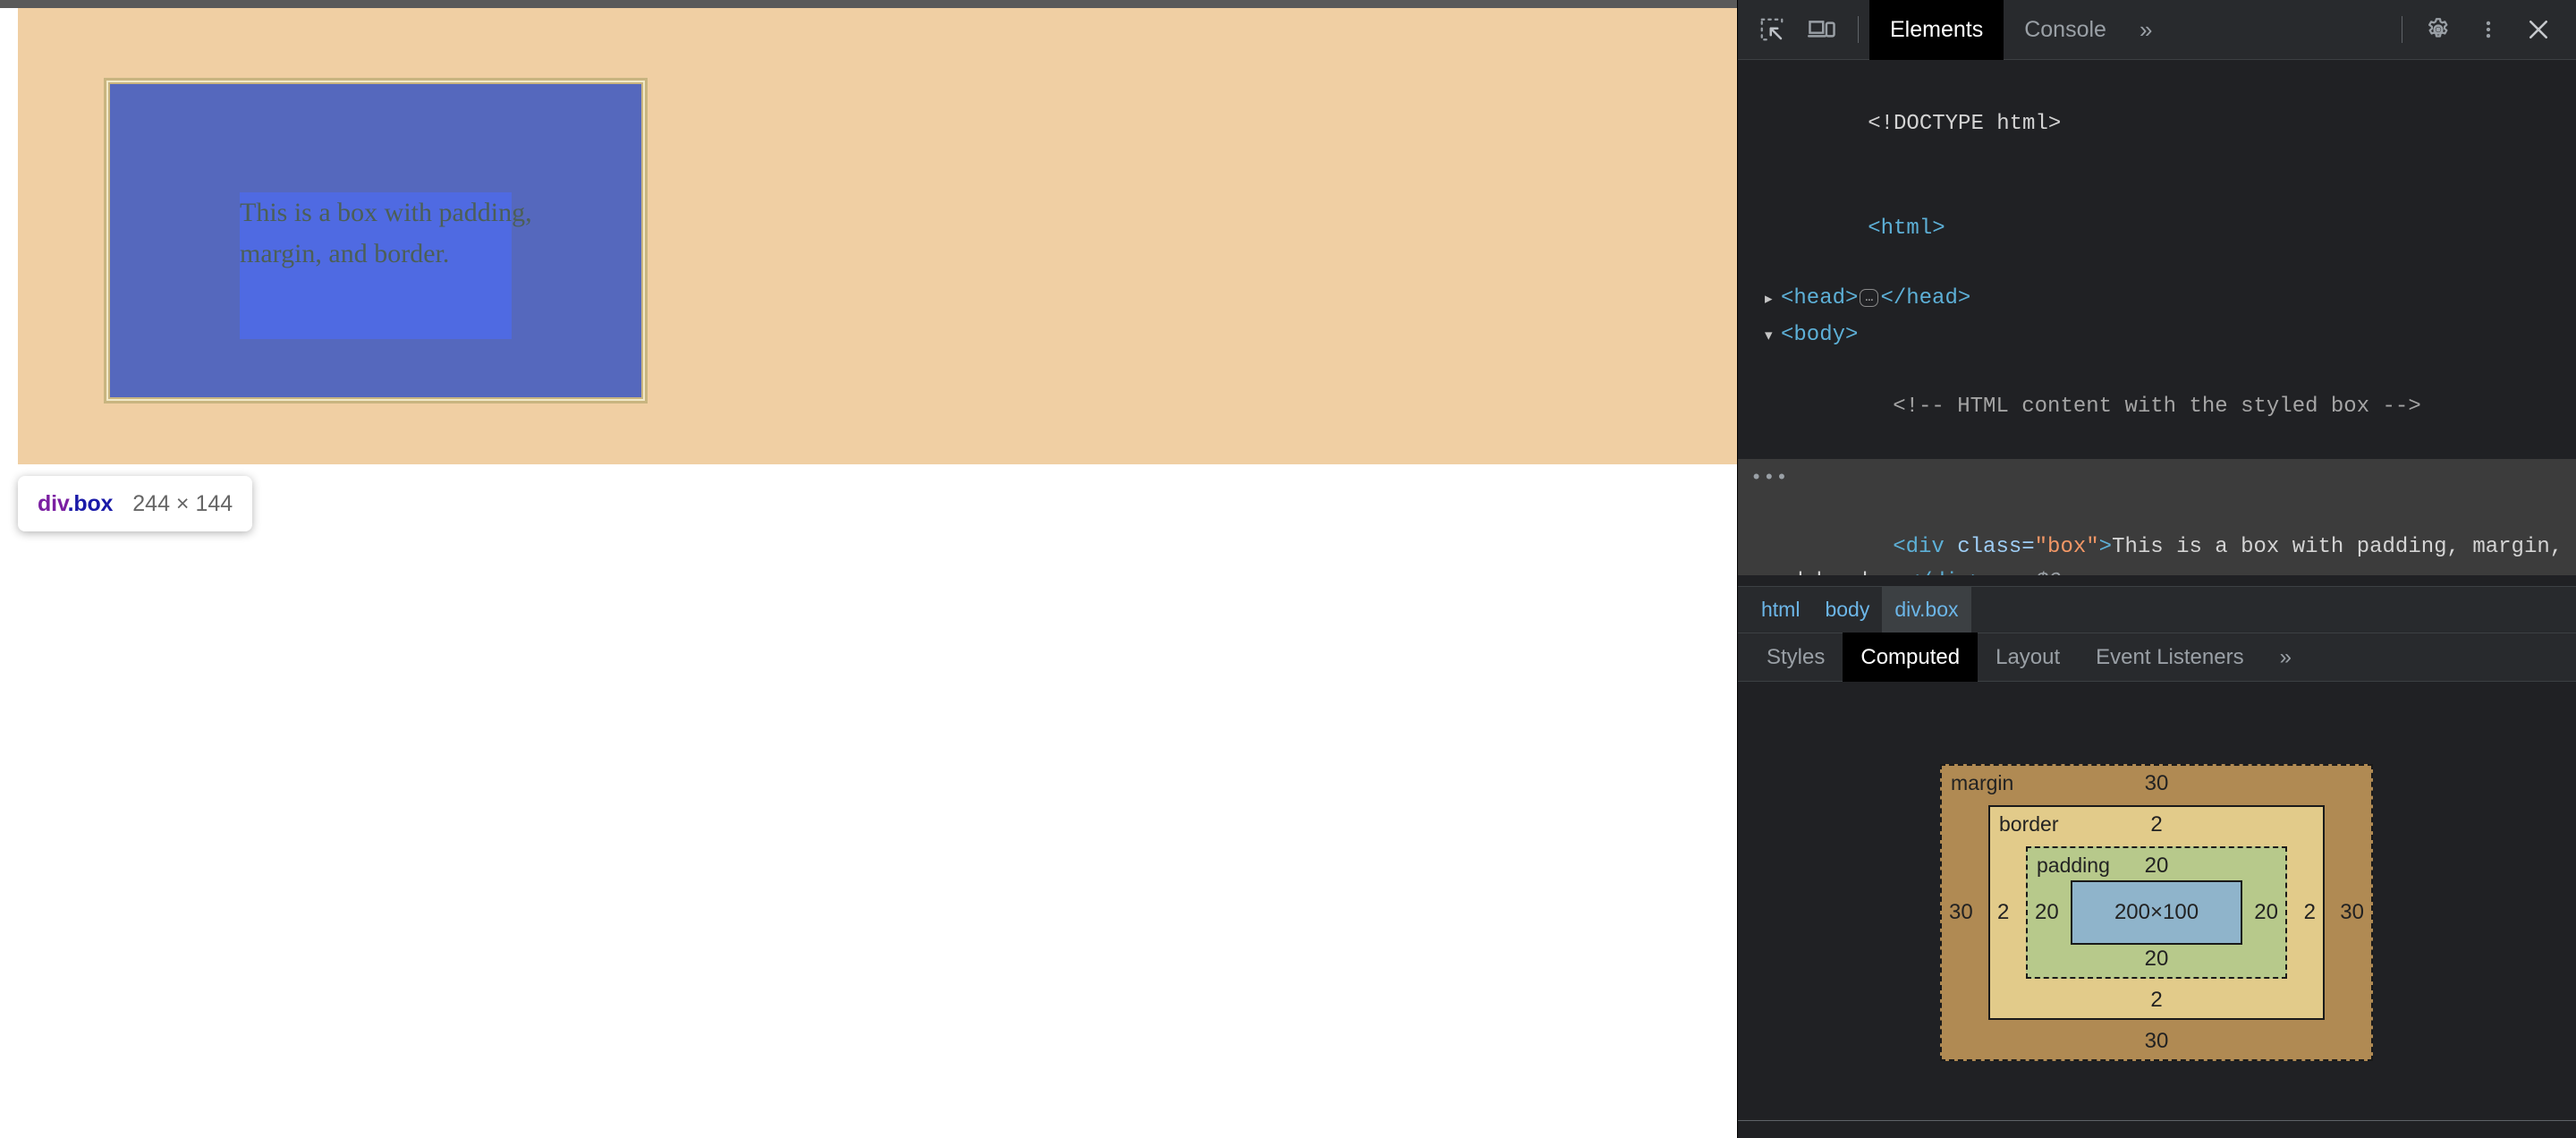 This screenshot has width=2576, height=1138. I want to click on devtools-toolbar: Elements Console », so click(2157, 30).